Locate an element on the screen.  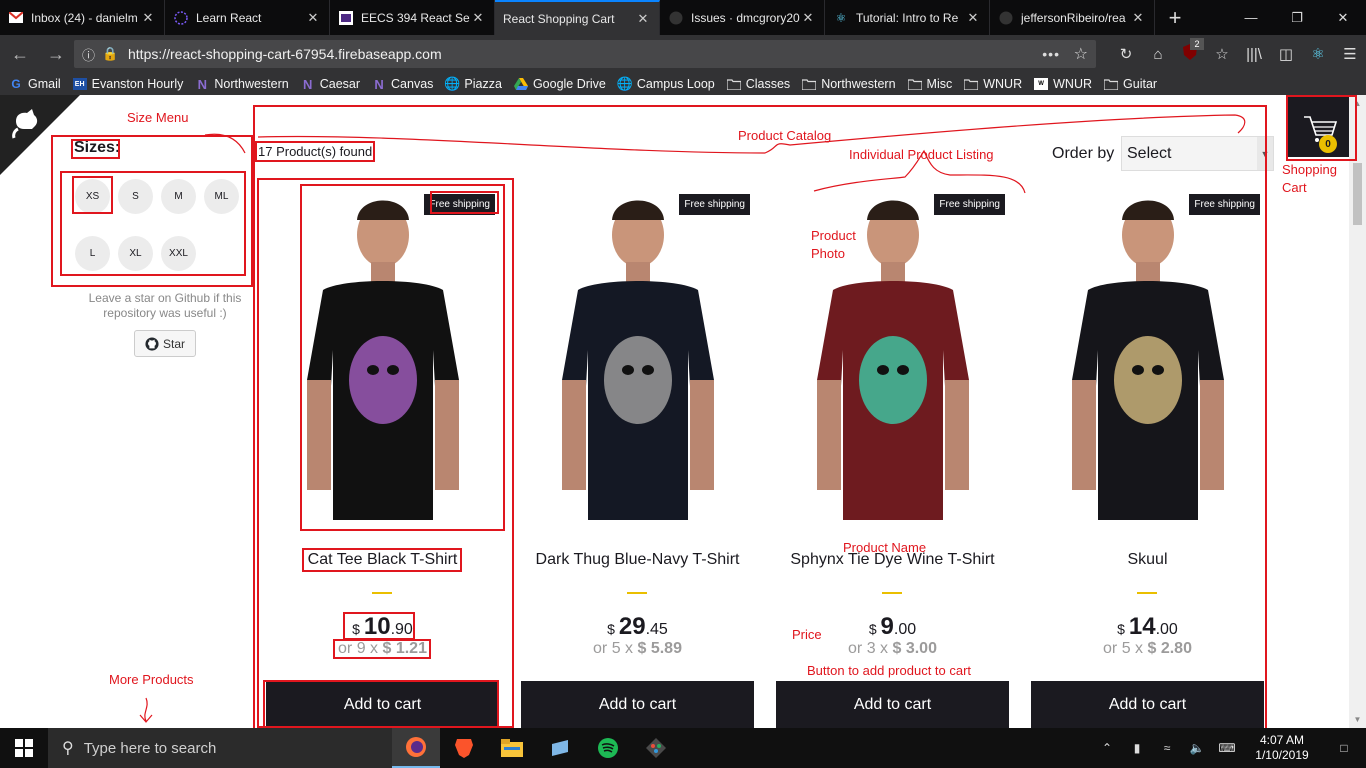
surface-app-icon is located at coordinates (560, 748).